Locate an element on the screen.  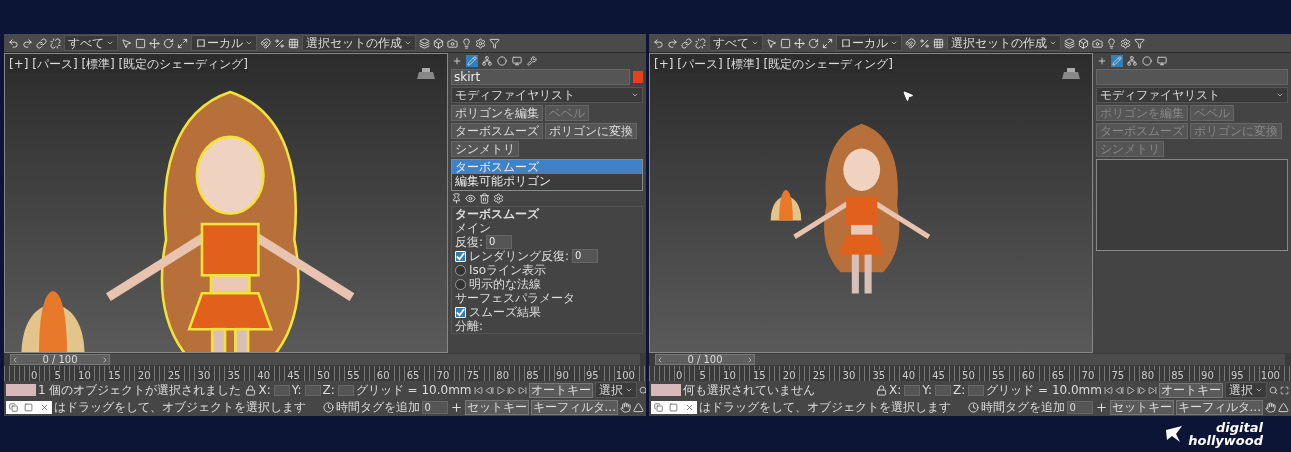
frame-field: 0 is located at coordinates (1079, 407).